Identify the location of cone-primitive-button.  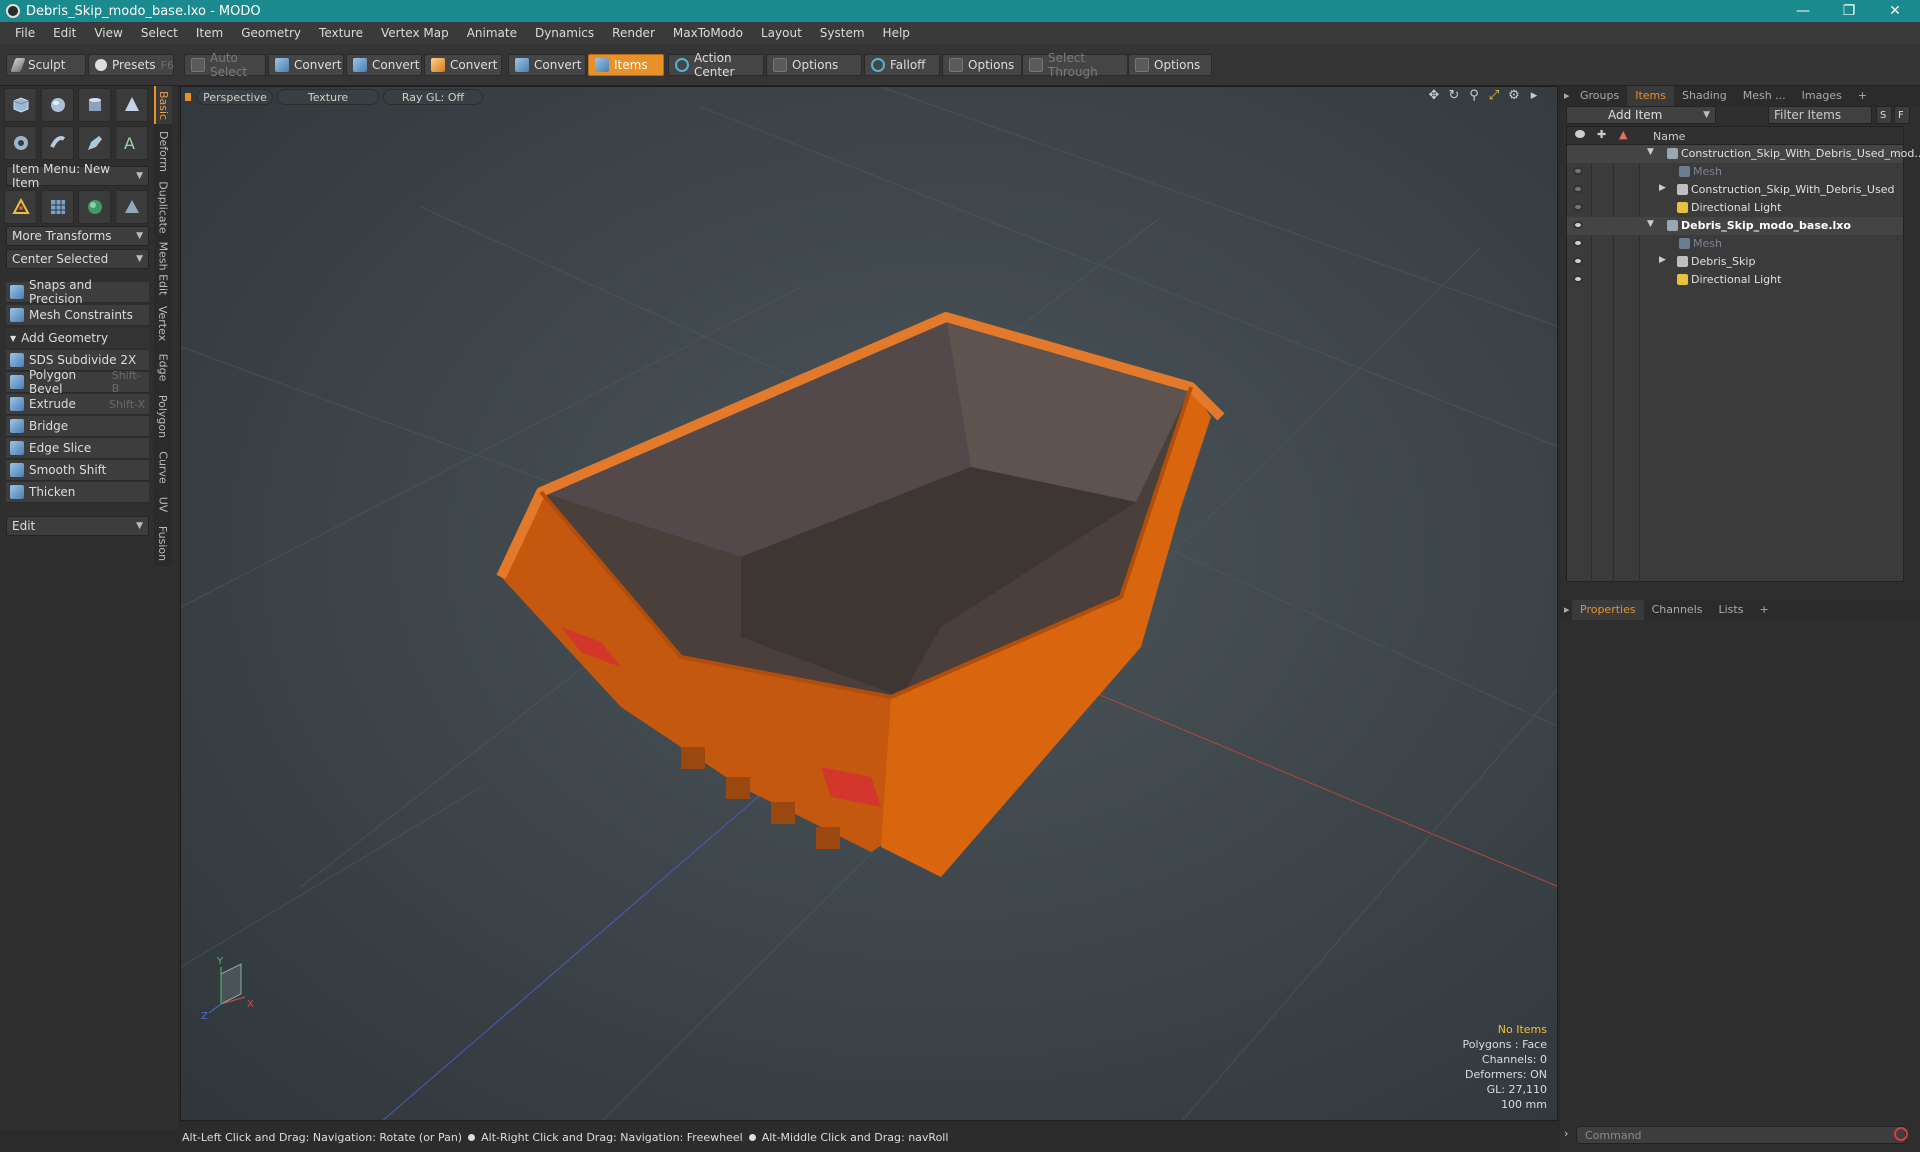
(131, 105).